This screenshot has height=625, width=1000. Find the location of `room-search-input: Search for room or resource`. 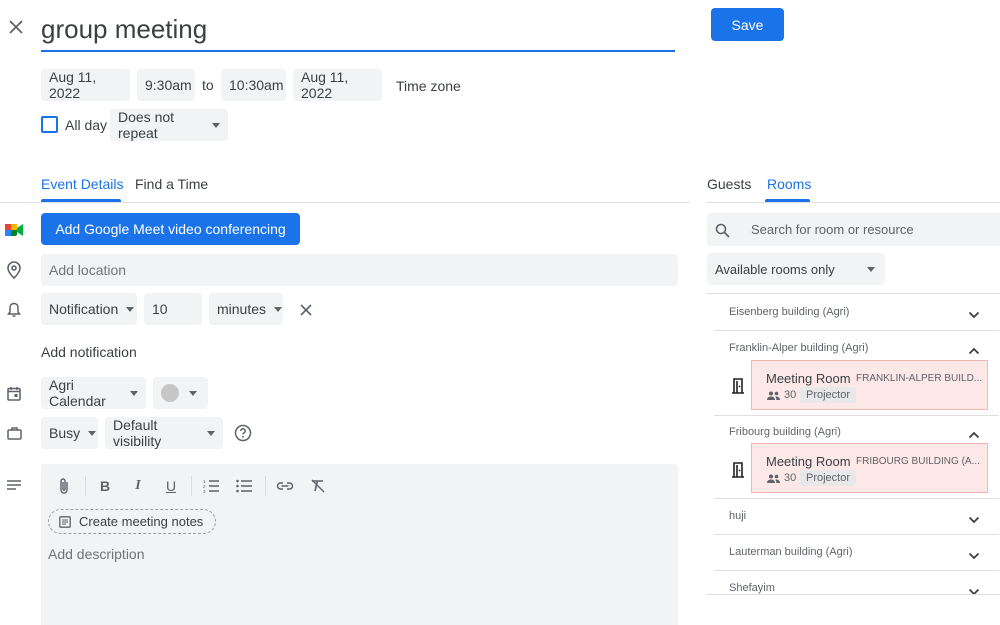

room-search-input: Search for room or resource is located at coordinates (853, 229).